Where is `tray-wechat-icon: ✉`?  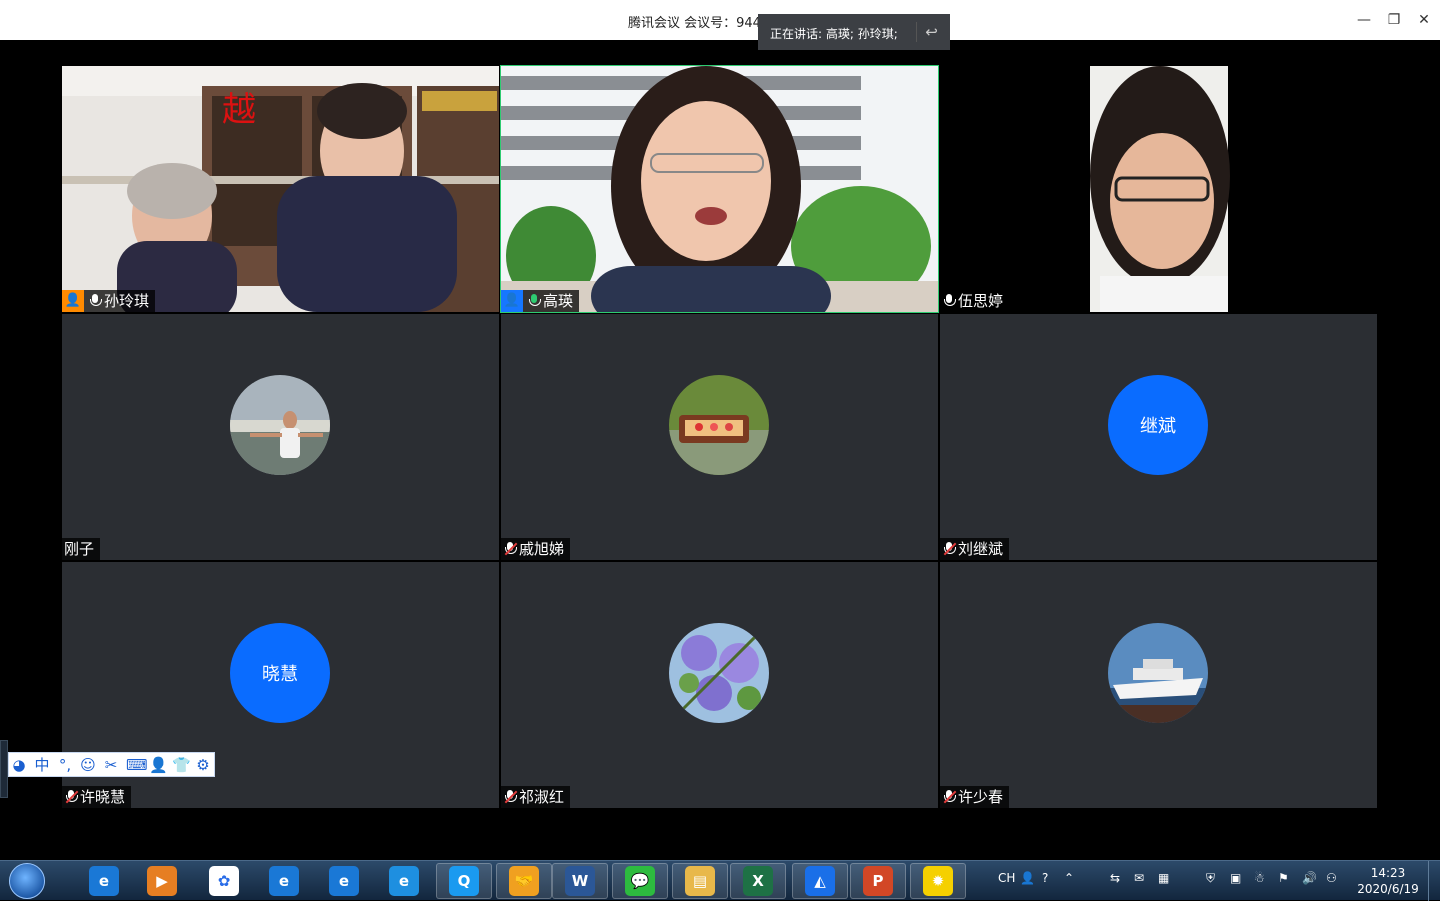 tray-wechat-icon: ✉ is located at coordinates (1139, 878).